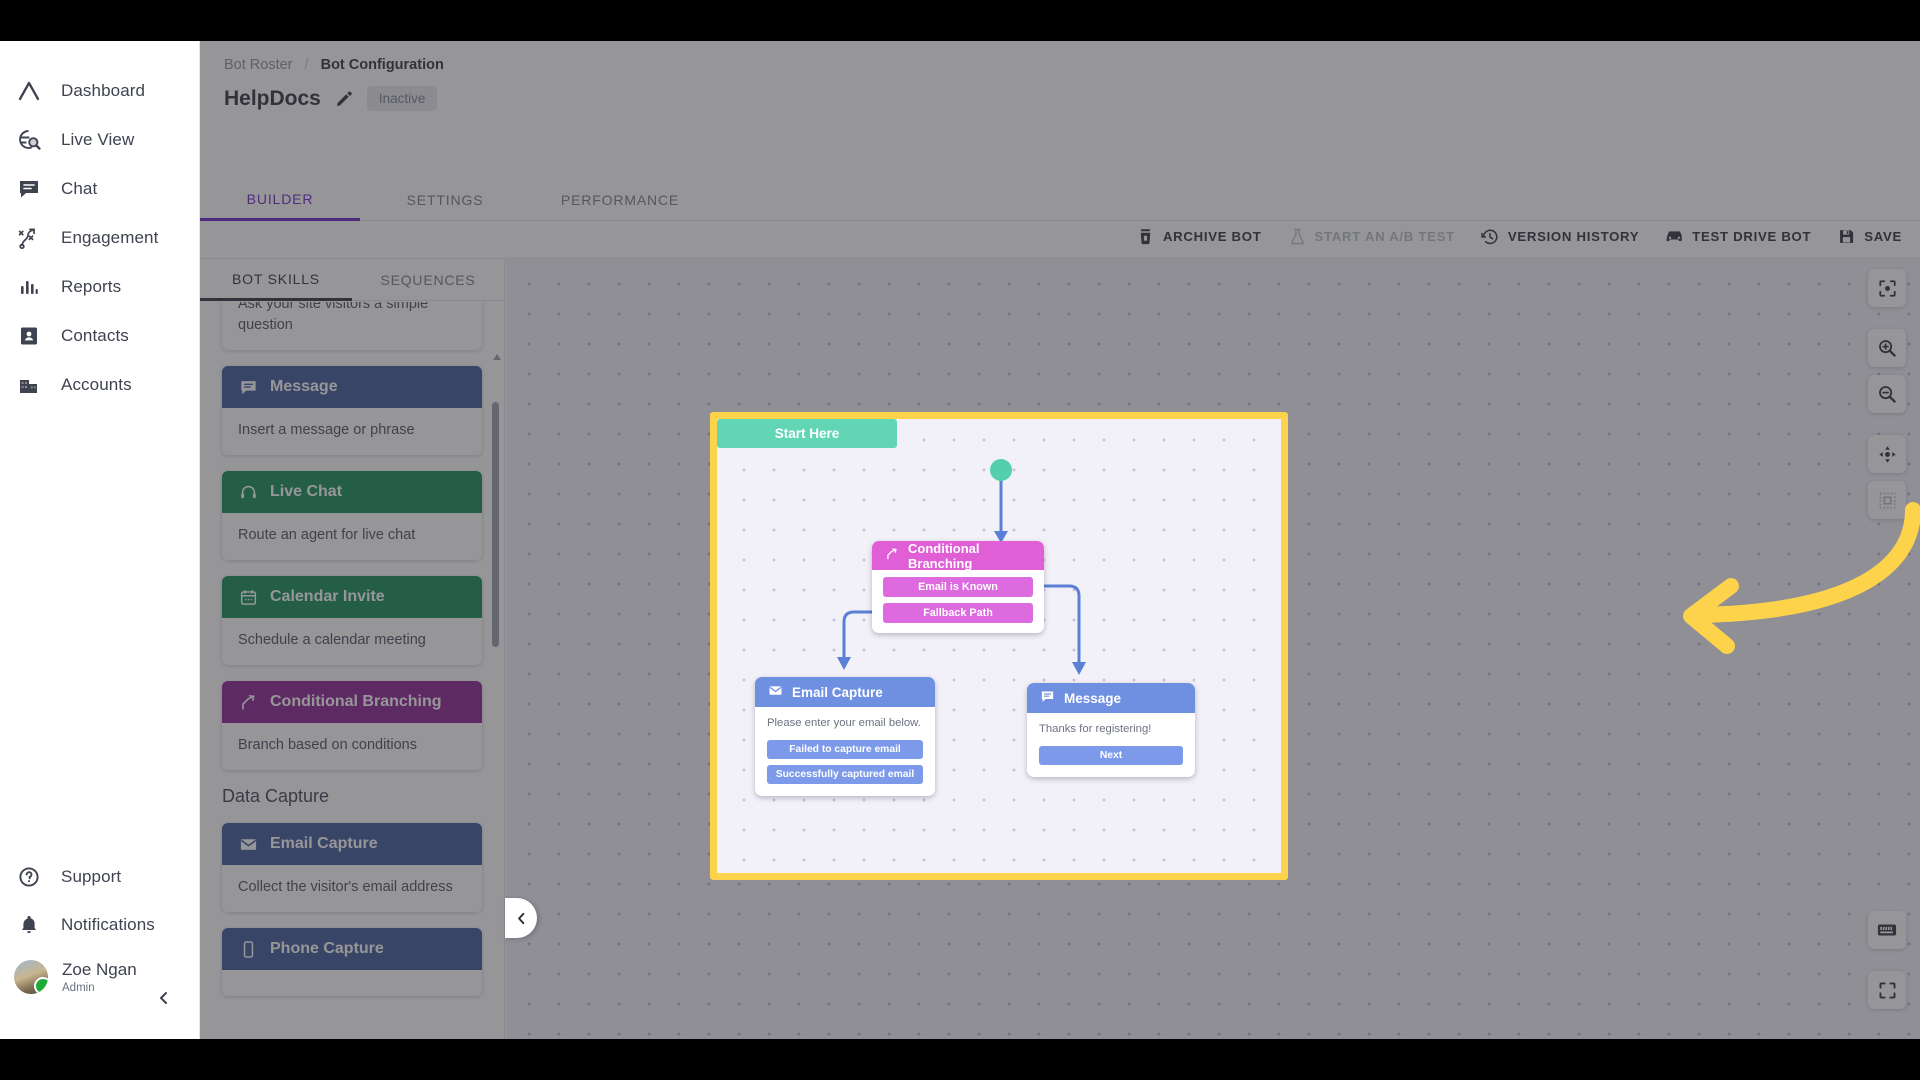  I want to click on tab-bot-skills: BOT SKILLS, so click(276, 280).